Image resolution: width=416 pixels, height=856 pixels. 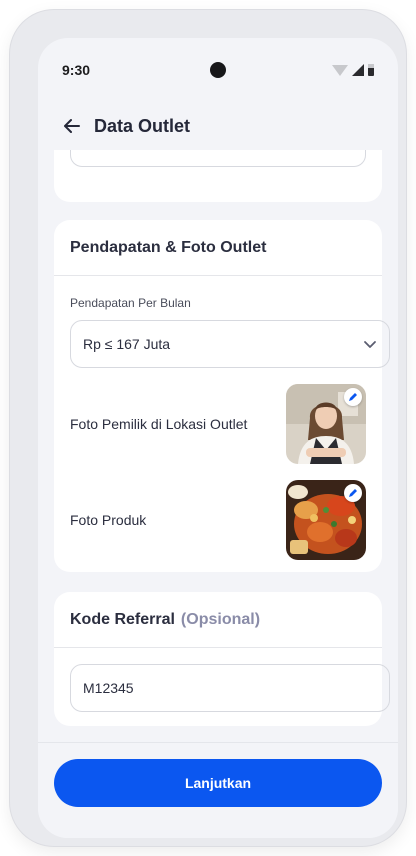 I want to click on owner-photo-row: Foto Pemilik di Lokasi Outlet, so click(x=218, y=424).